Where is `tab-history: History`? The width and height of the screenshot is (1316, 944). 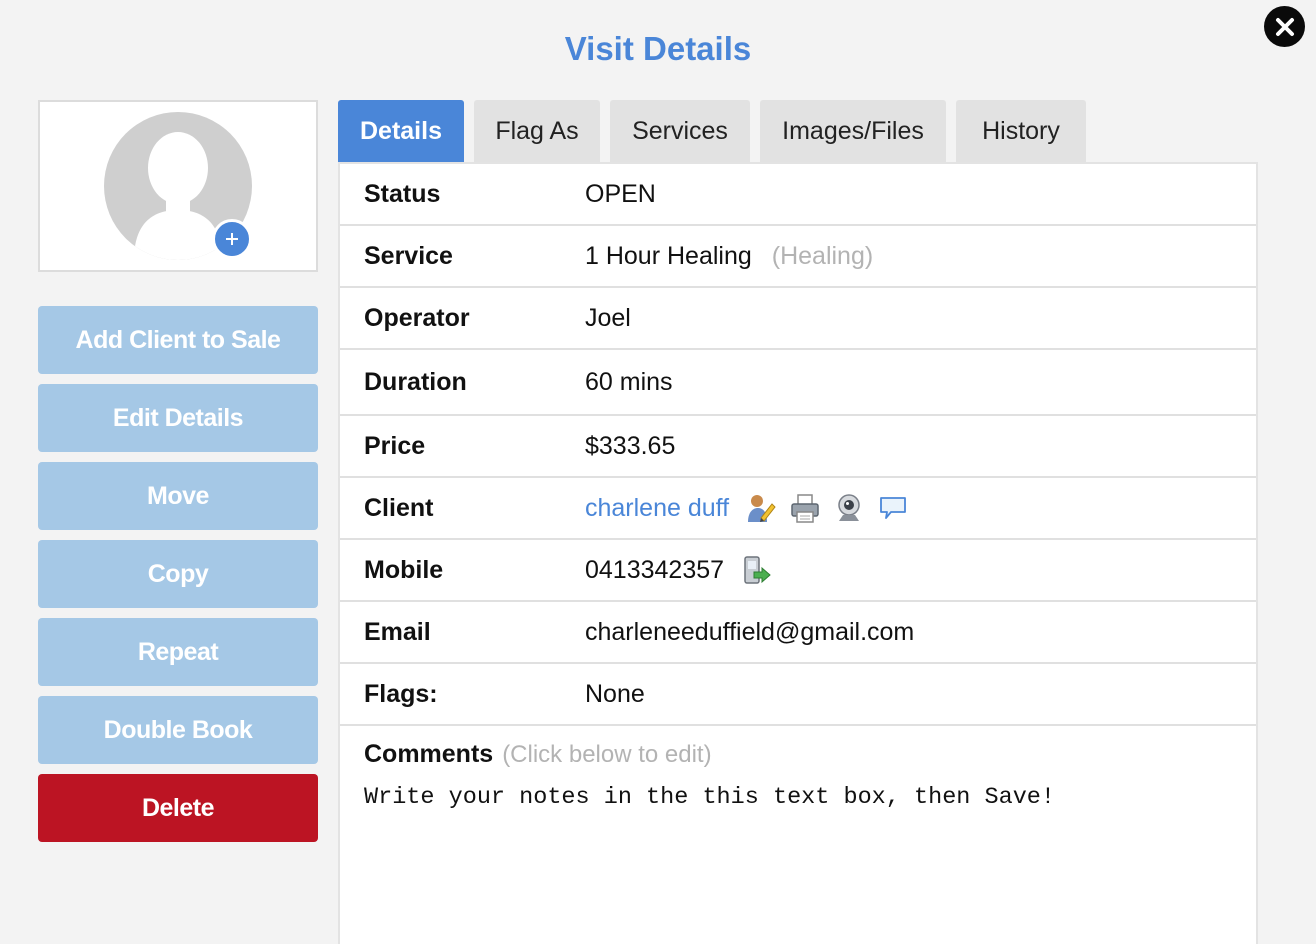
tab-history: History is located at coordinates (1021, 131).